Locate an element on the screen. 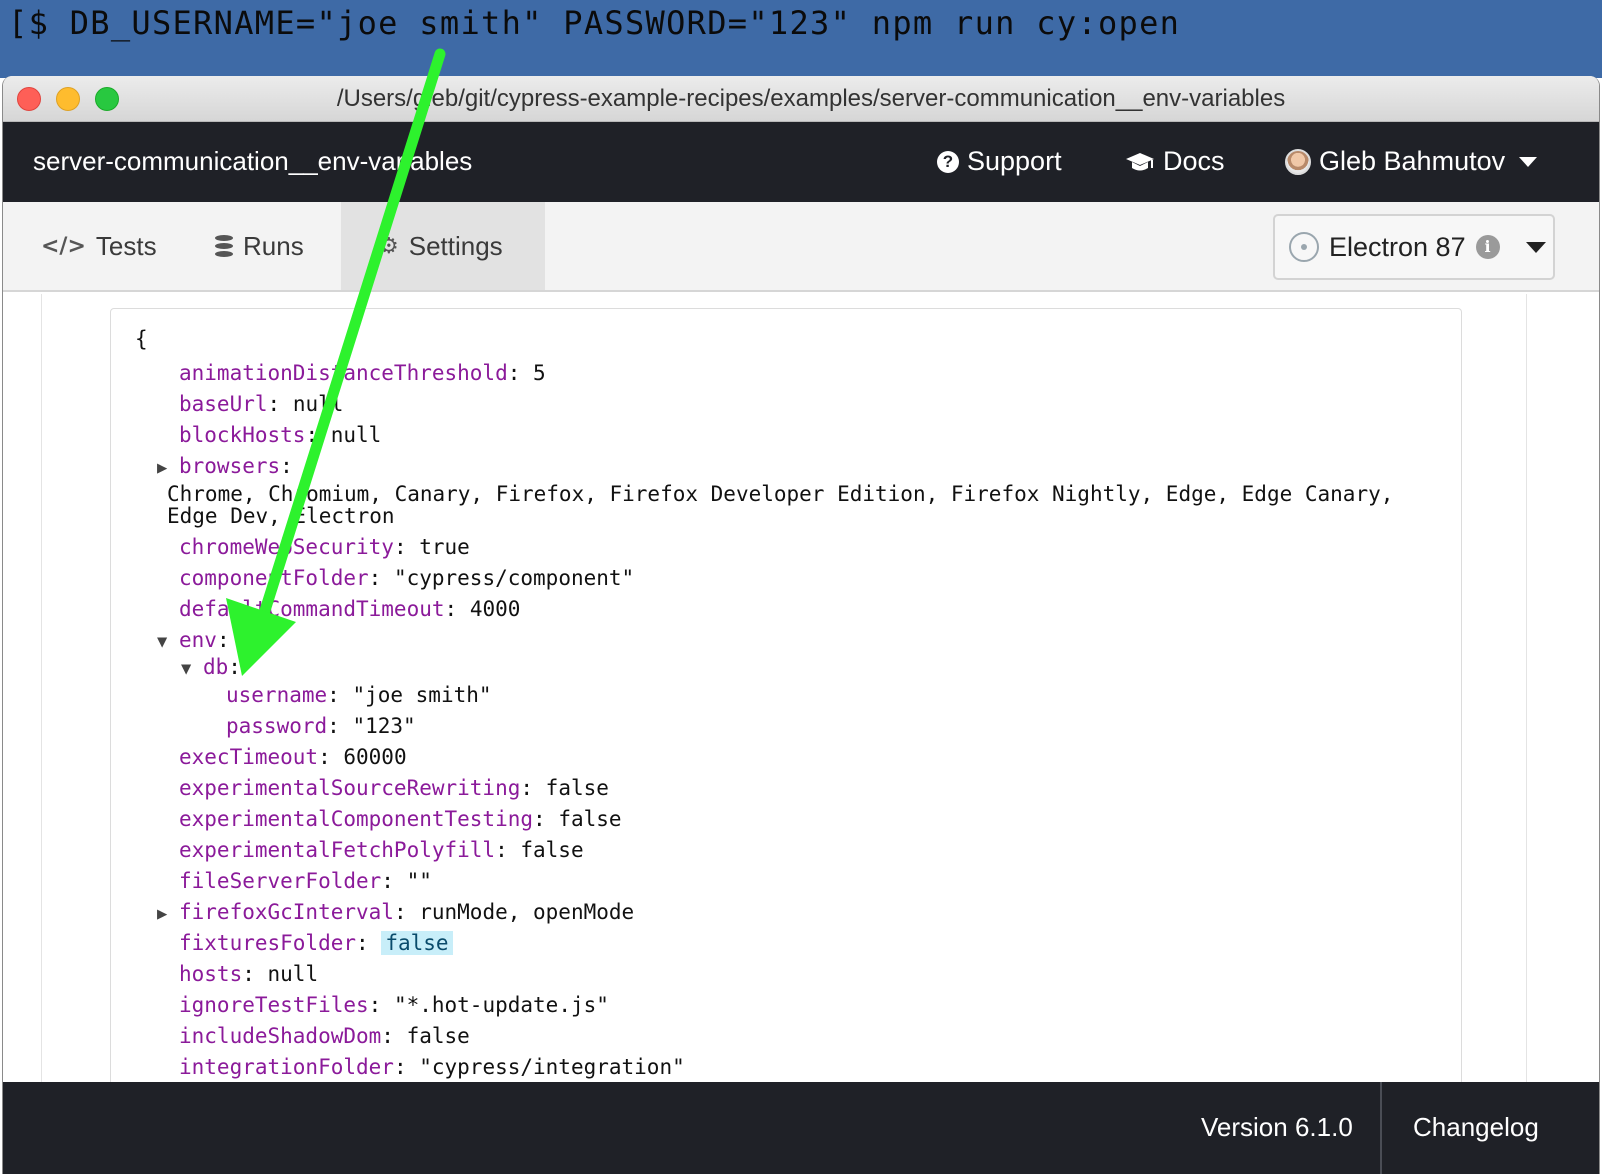 This screenshot has width=1602, height=1174. config-key: experimentalSourceRewriting is located at coordinates (350, 788).